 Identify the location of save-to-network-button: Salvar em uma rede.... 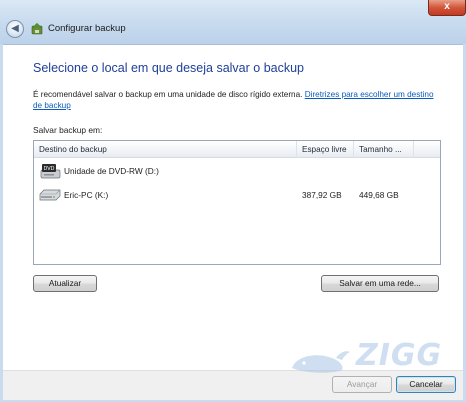
(380, 283).